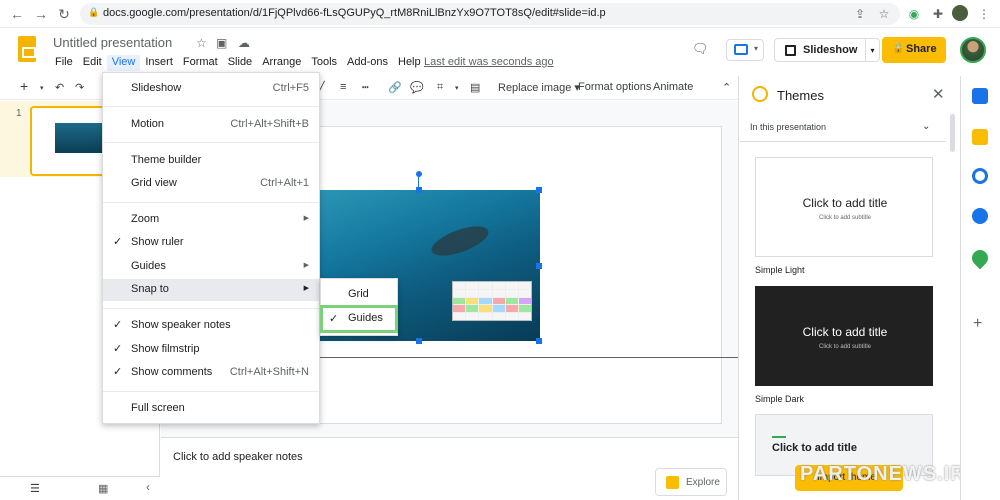 The height and width of the screenshot is (500, 1000). What do you see at coordinates (211, 220) in the screenshot?
I see `menu-item-zoom: Zoom ▶` at bounding box center [211, 220].